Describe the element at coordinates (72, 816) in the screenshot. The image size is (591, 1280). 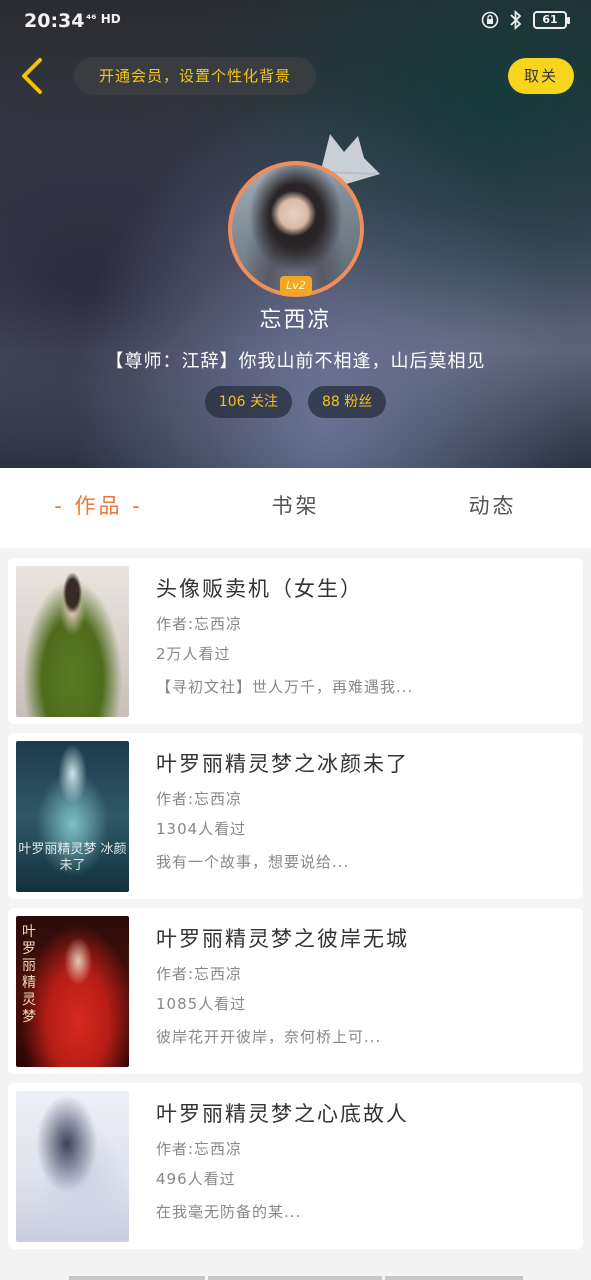
I see `book-cover: 叶罗丽精灵梦 冰颜未了` at that location.